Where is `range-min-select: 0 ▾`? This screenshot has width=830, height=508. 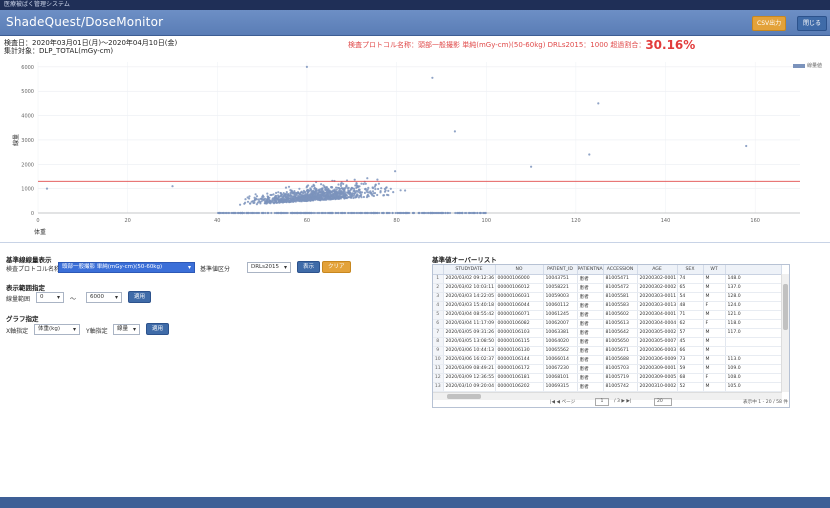 range-min-select: 0 ▾ is located at coordinates (50, 297).